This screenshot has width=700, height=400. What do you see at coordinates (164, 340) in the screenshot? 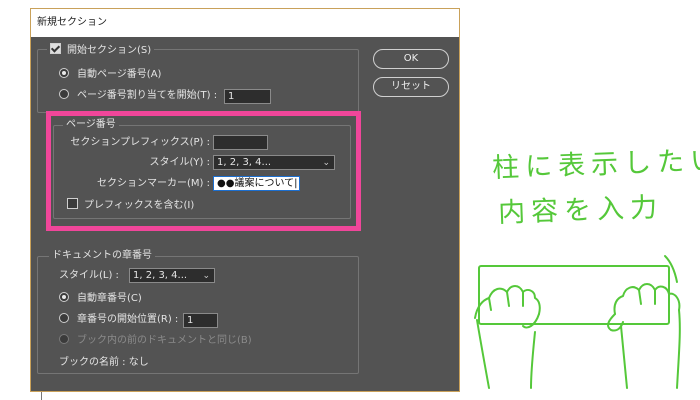
I see `same-as-previous-label: ブック内の前のドキュメントと同じ(B)` at bounding box center [164, 340].